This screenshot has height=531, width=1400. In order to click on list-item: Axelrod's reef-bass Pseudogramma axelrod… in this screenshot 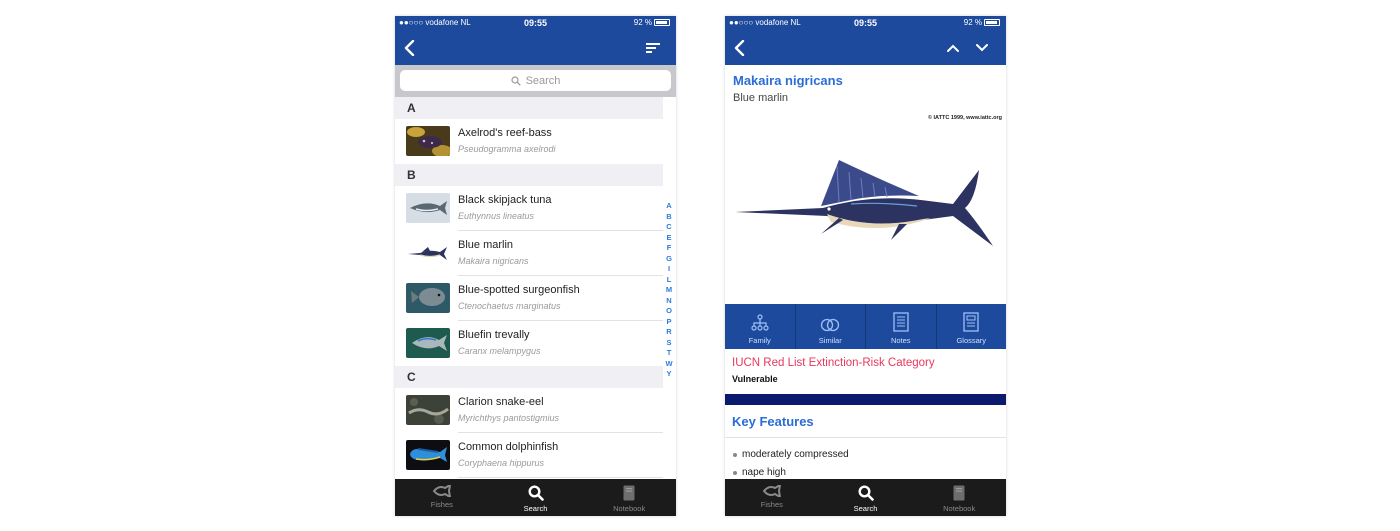, I will do `click(529, 141)`.